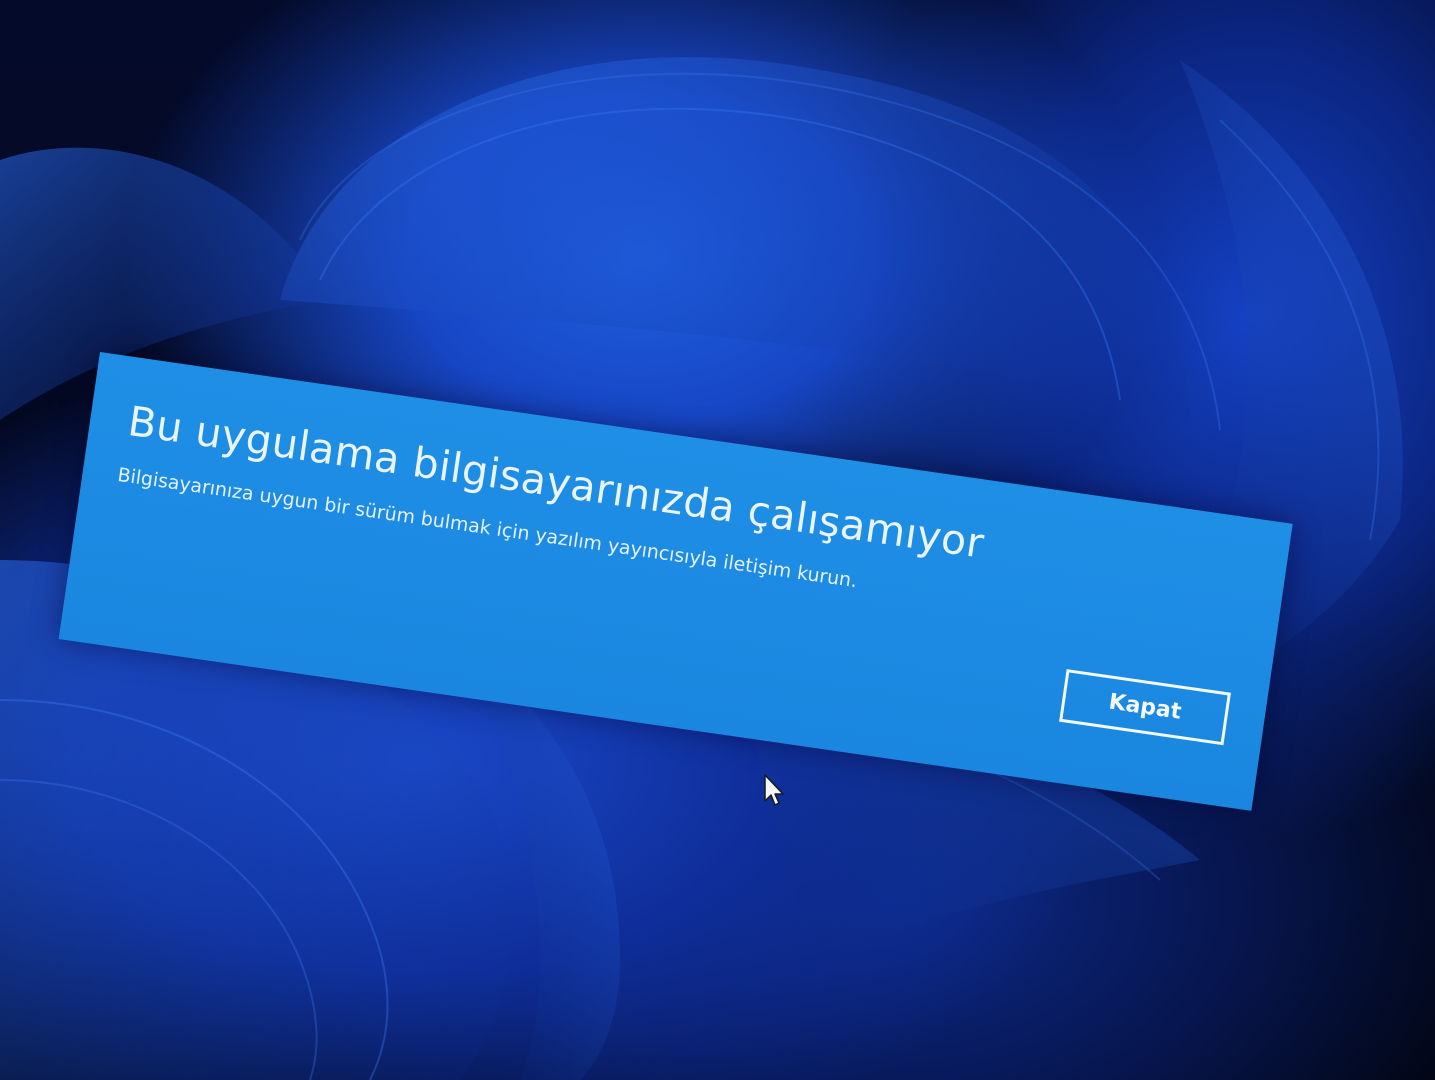 The image size is (1435, 1080). Describe the element at coordinates (1145, 707) in the screenshot. I see `close-button: Kapat` at that location.